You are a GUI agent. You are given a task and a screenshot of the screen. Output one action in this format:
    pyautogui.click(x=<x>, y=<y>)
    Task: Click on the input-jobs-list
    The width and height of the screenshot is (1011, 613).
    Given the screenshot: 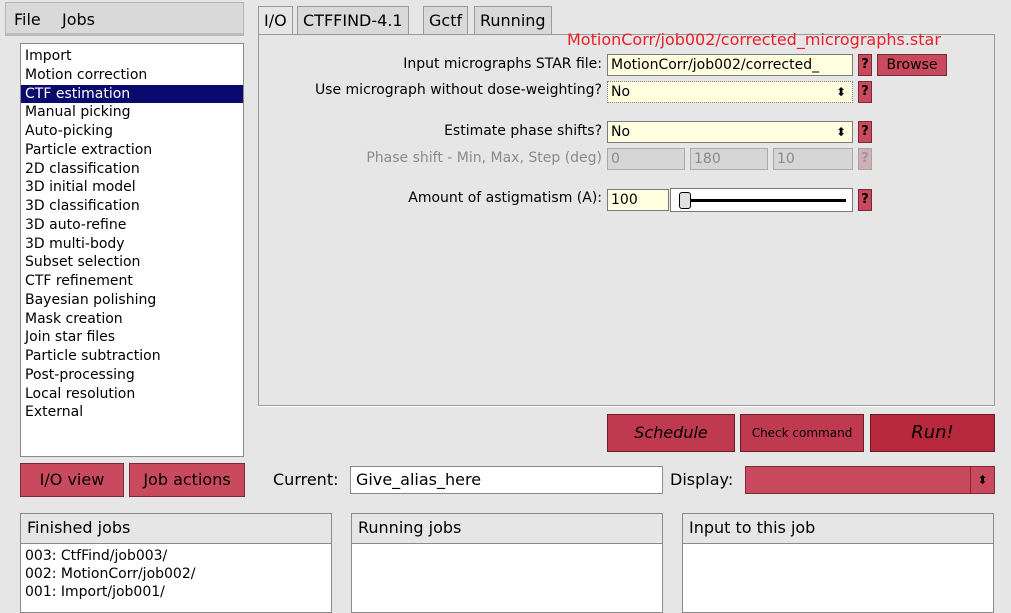 What is the action you would take?
    pyautogui.click(x=838, y=578)
    